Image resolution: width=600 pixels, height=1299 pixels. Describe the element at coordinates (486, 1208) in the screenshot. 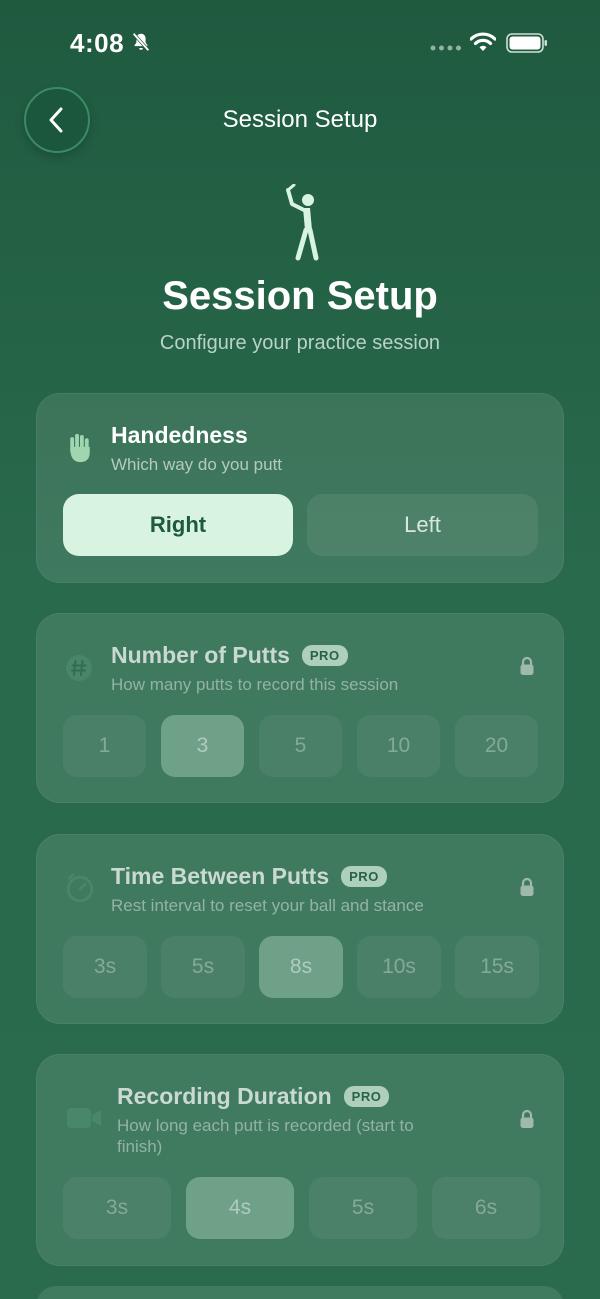

I see `duration-option-6s: 6s` at that location.